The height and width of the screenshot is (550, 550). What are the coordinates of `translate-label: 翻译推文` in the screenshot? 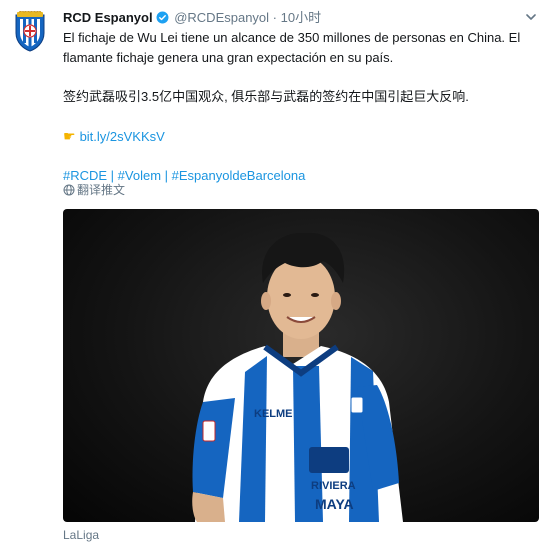 It's located at (101, 190).